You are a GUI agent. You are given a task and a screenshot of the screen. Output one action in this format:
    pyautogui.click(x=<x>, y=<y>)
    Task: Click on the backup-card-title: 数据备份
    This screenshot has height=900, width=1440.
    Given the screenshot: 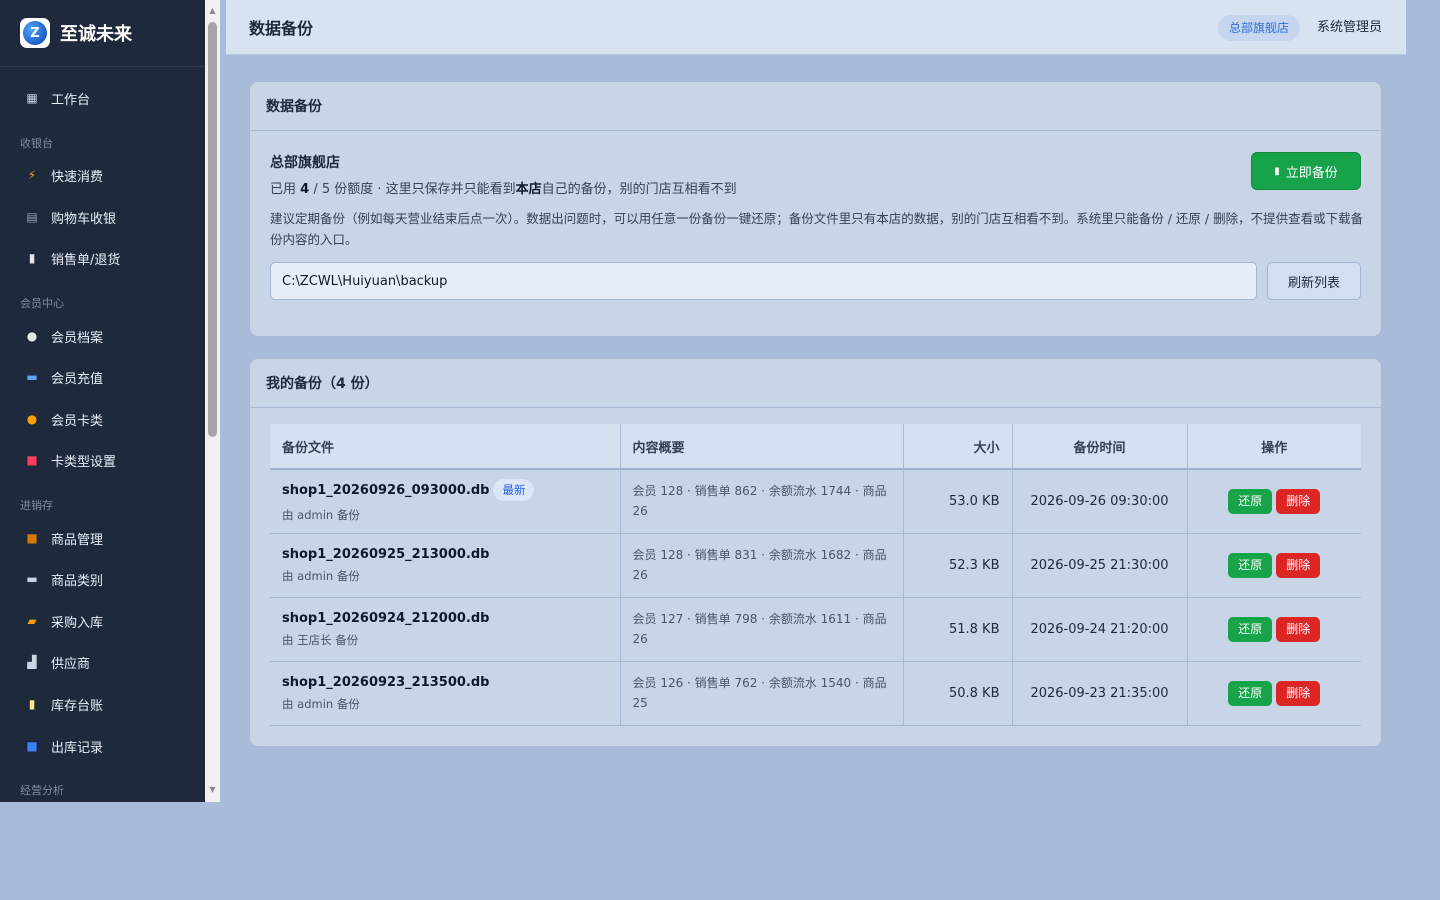 What is the action you would take?
    pyautogui.click(x=815, y=106)
    